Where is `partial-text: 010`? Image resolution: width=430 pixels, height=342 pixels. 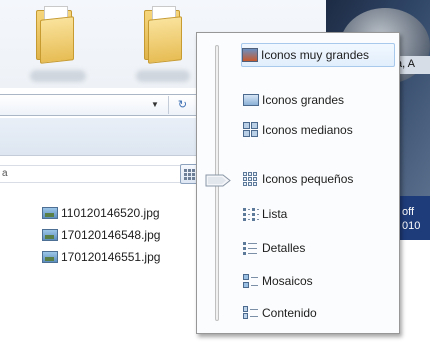 partial-text: 010 is located at coordinates (411, 226).